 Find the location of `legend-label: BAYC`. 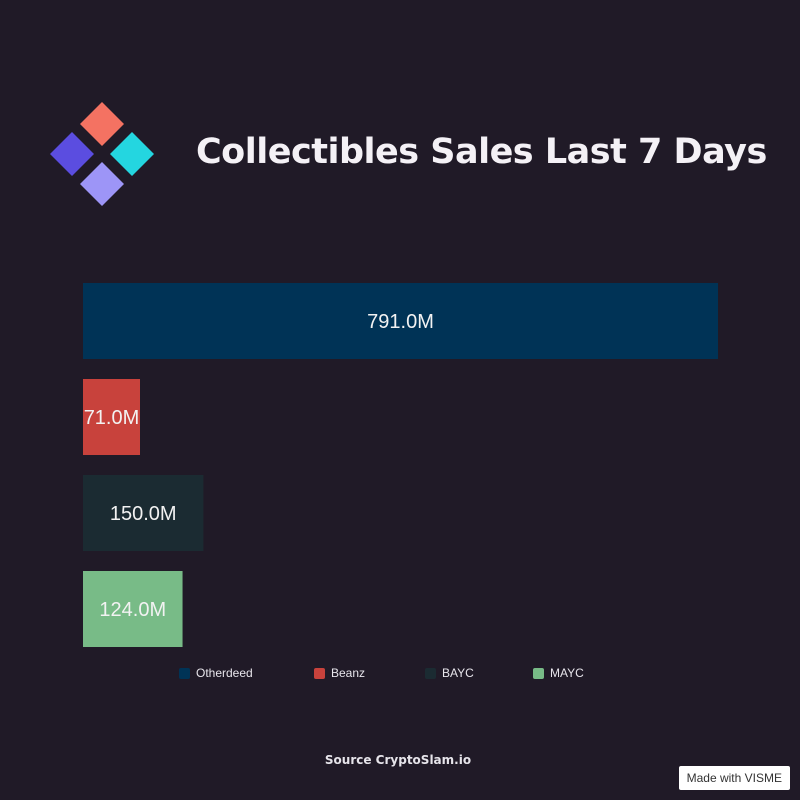

legend-label: BAYC is located at coordinates (458, 673).